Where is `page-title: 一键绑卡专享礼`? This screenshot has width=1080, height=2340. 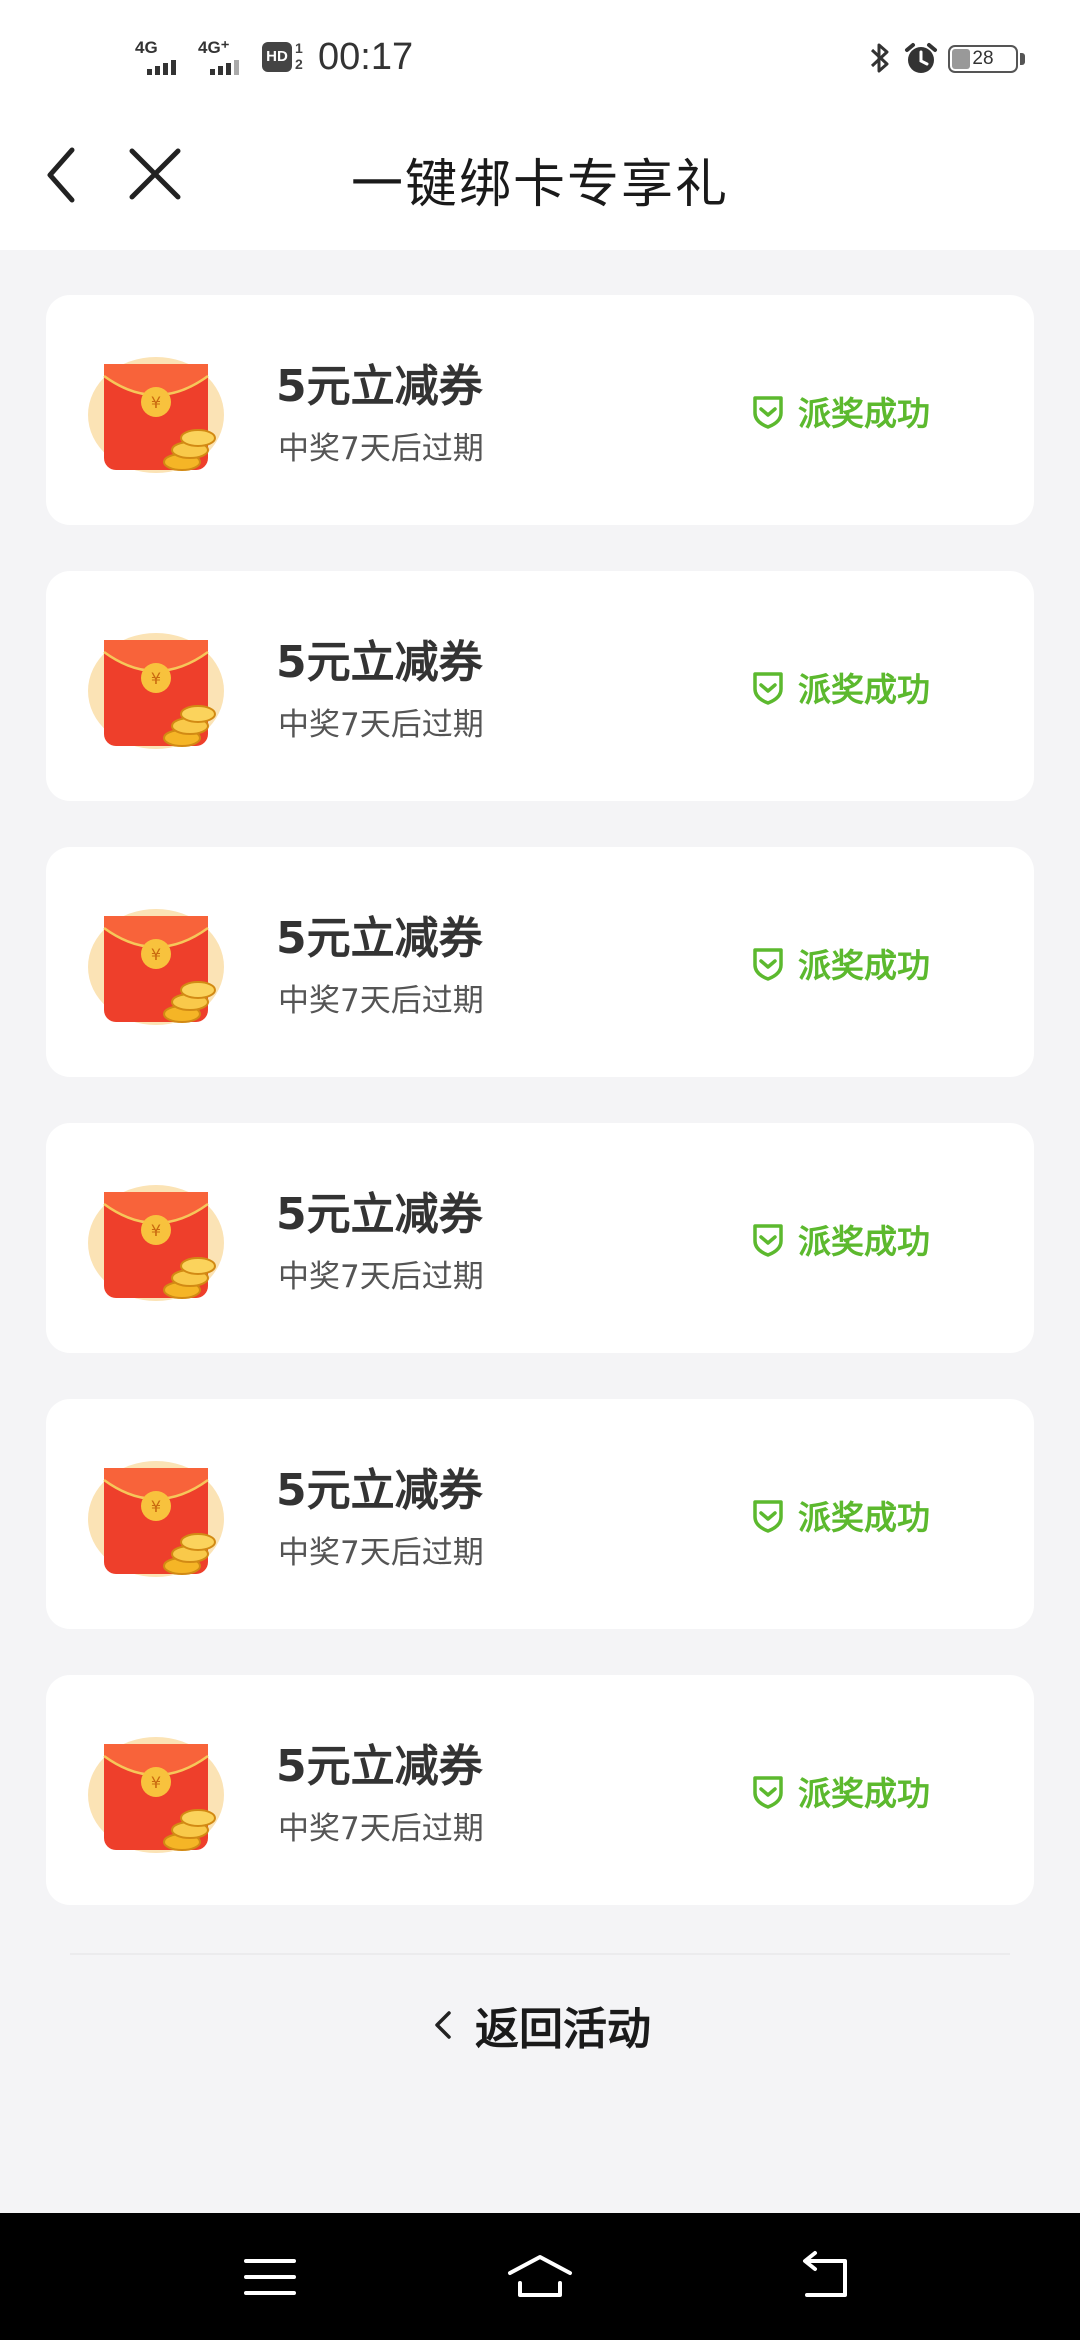
page-title: 一键绑卡专享礼 is located at coordinates (539, 185).